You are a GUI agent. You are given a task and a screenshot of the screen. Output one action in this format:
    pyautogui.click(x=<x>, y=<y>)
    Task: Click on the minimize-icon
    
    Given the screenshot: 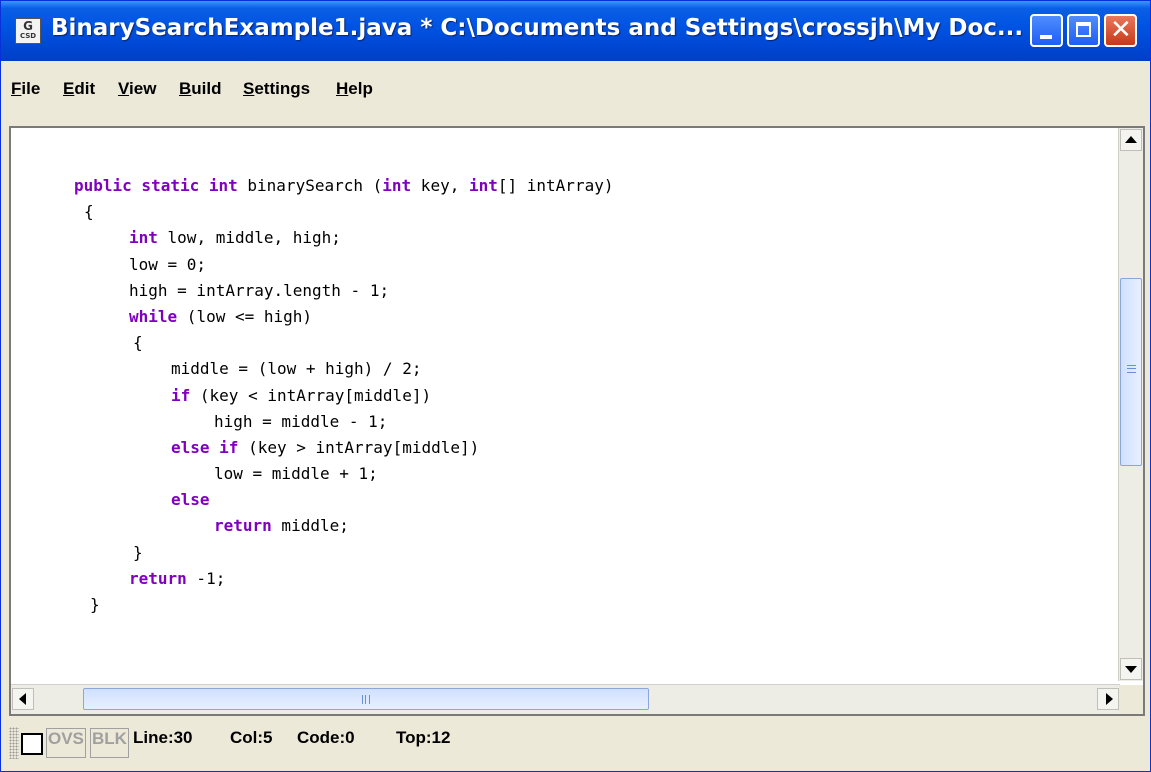 What is the action you would take?
    pyautogui.click(x=1046, y=37)
    